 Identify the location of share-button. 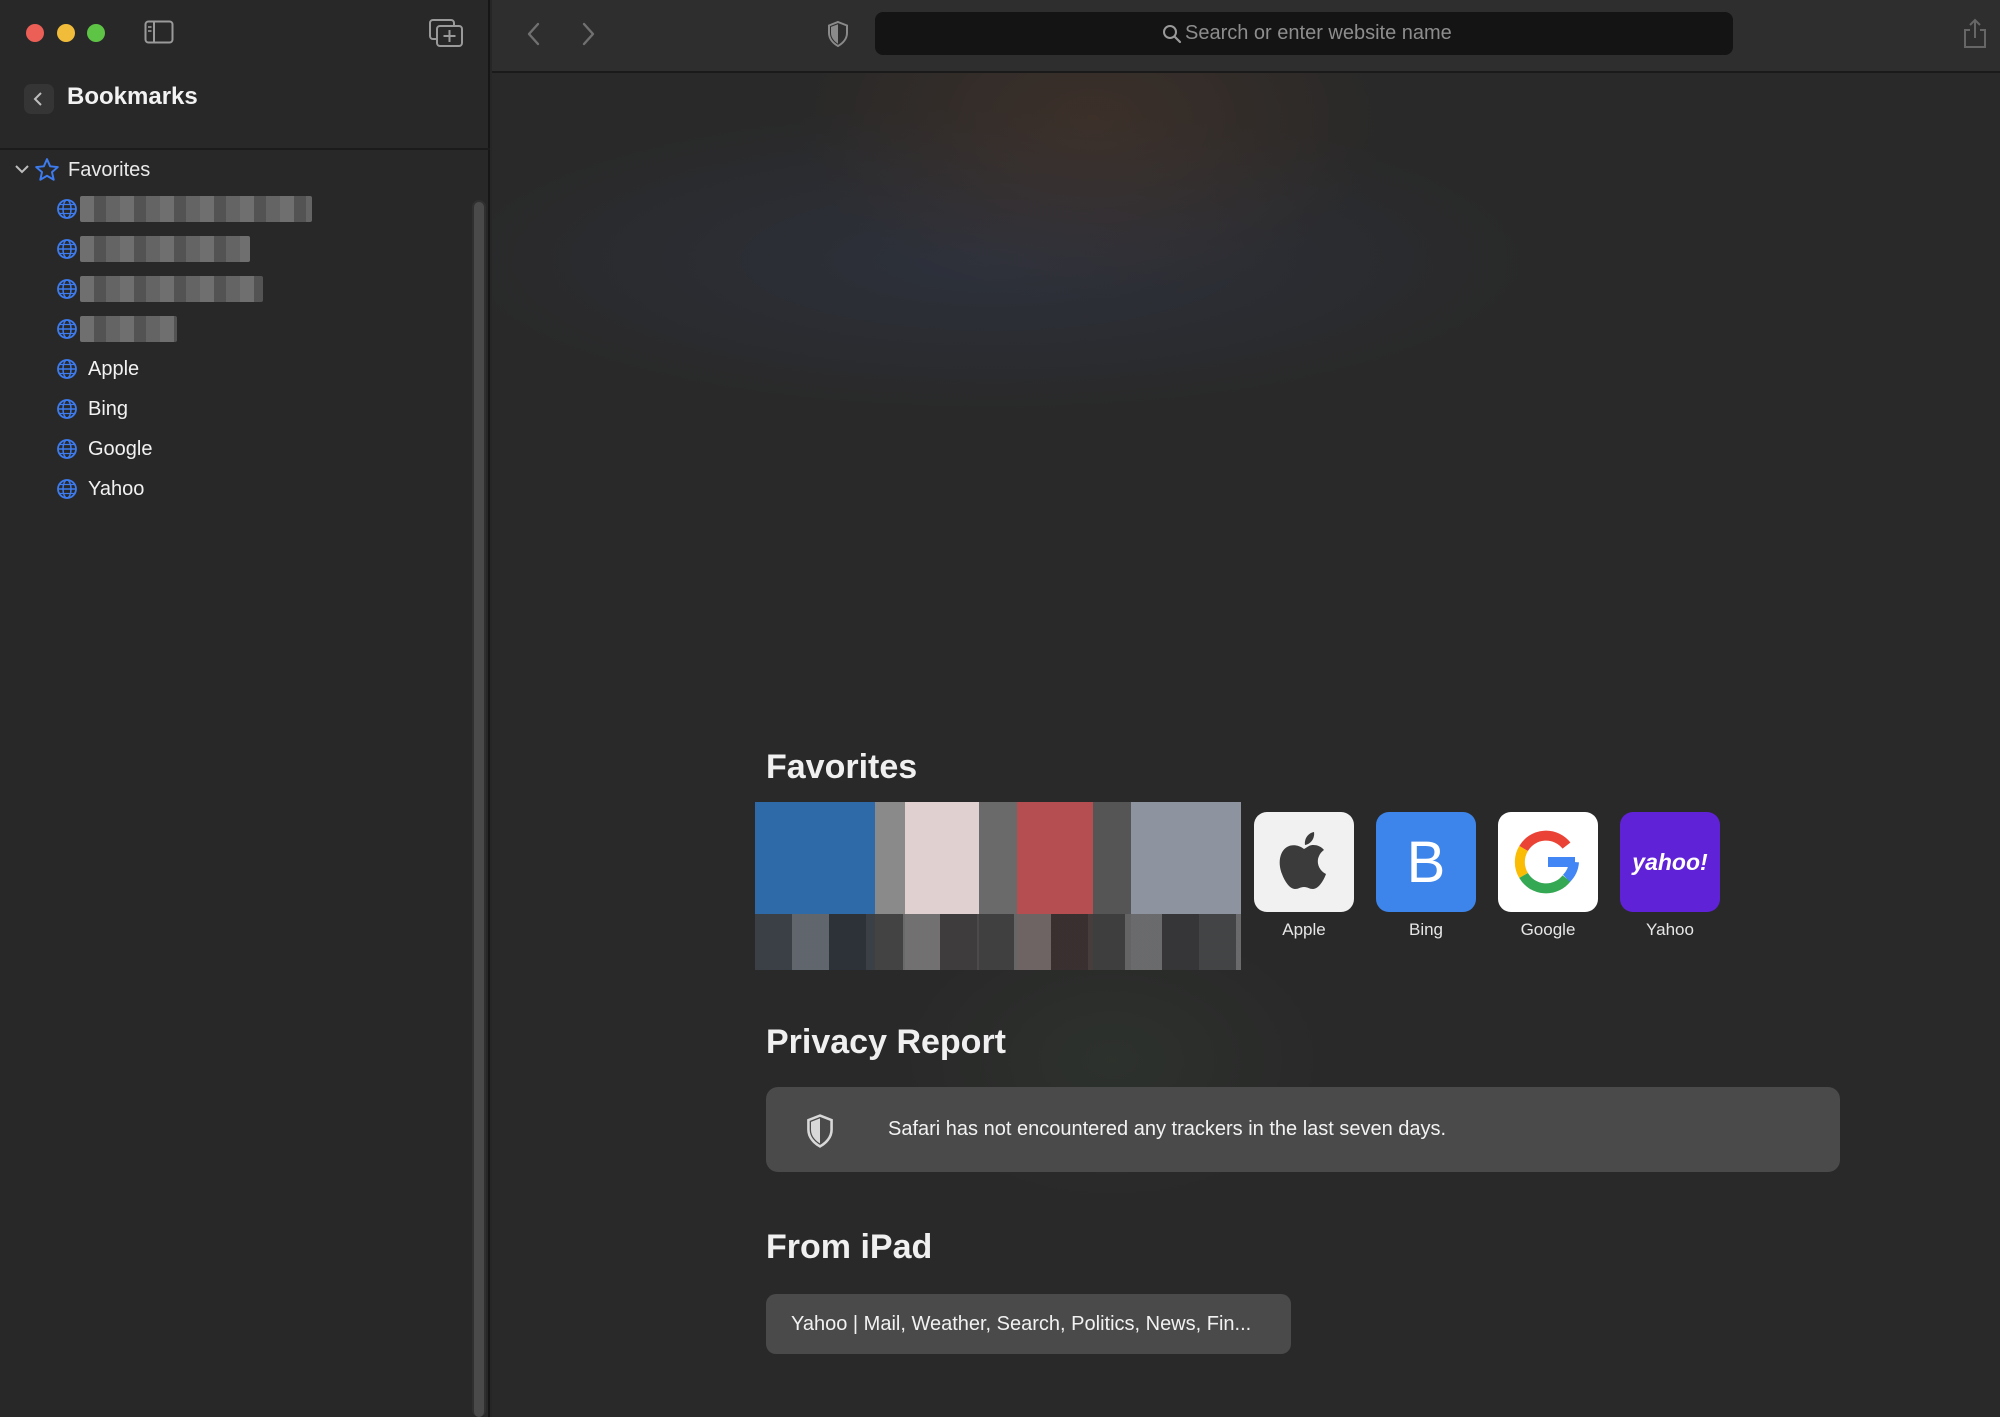
(1975, 36).